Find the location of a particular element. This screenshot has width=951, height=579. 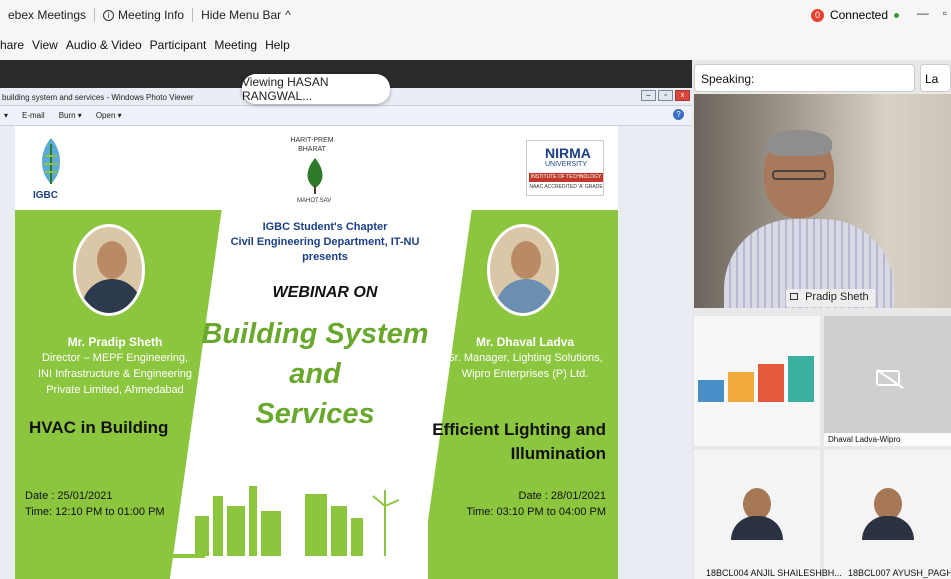

active-speaker-name: Pradip Sheth is located at coordinates (830, 298).